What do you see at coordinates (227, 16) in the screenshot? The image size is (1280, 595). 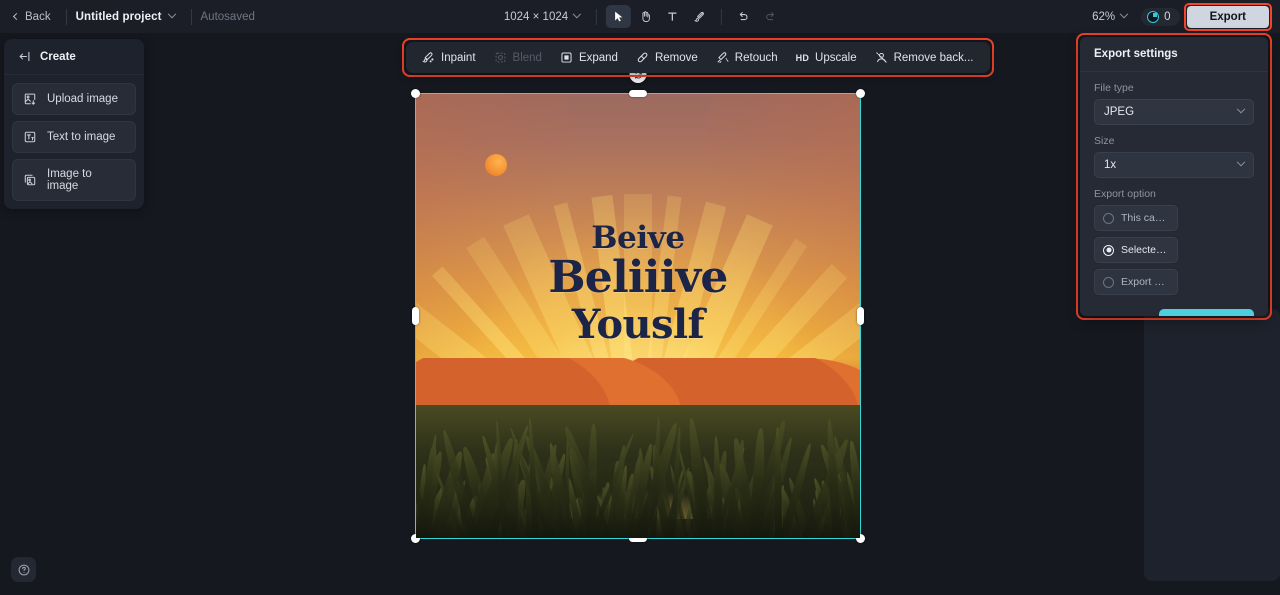 I see `autosaved-status: Autosaved` at bounding box center [227, 16].